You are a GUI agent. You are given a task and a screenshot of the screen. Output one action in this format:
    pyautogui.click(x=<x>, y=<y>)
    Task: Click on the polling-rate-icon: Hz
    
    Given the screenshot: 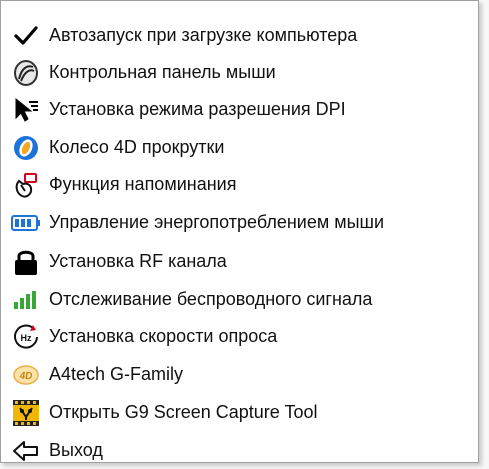 What is the action you would take?
    pyautogui.click(x=26, y=336)
    